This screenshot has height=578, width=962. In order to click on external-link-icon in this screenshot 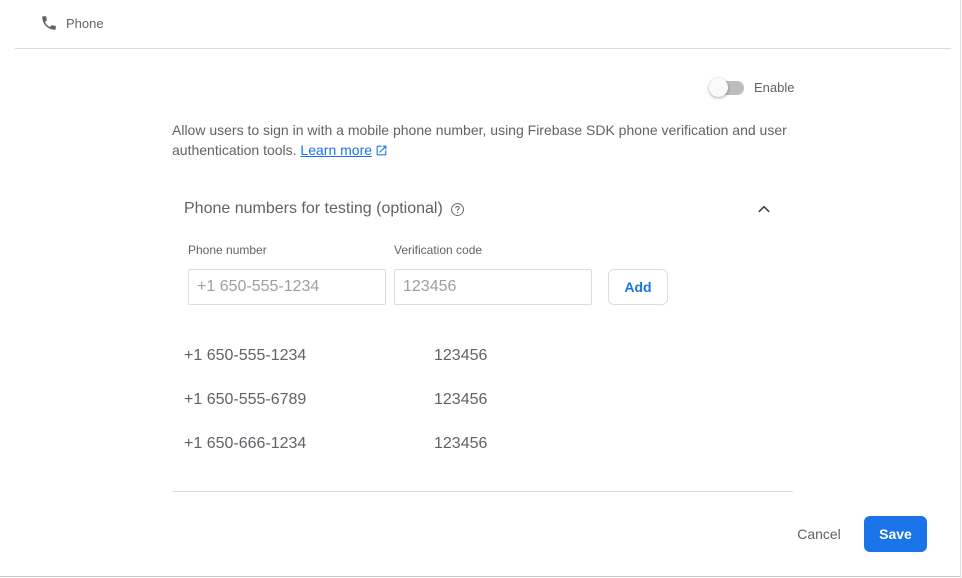, I will do `click(381, 152)`.